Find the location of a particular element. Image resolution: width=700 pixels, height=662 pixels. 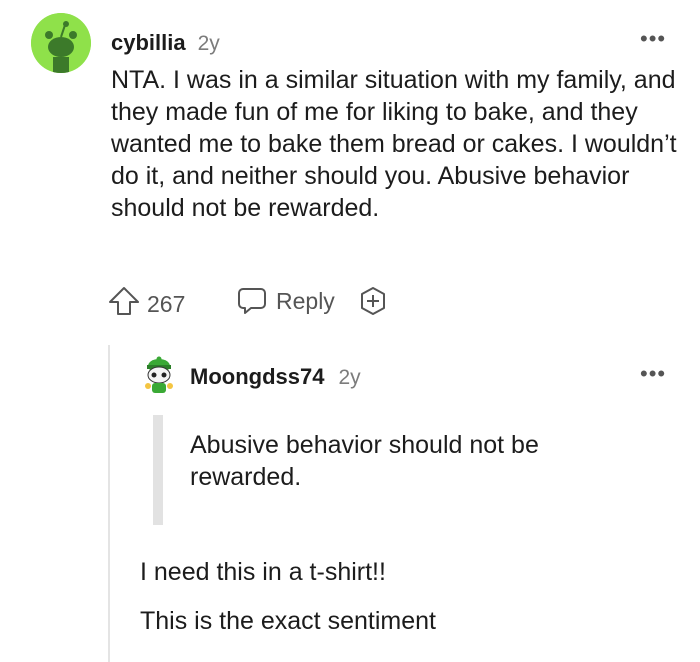

reply-paragraph-1: I need this in a t-shirt!! is located at coordinates (263, 572).